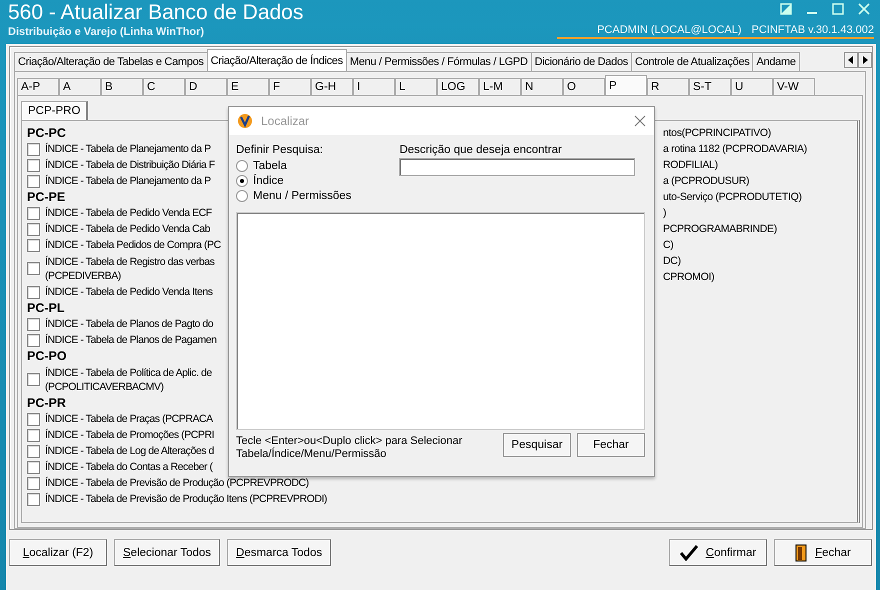  I want to click on tab: A-P, so click(38, 86).